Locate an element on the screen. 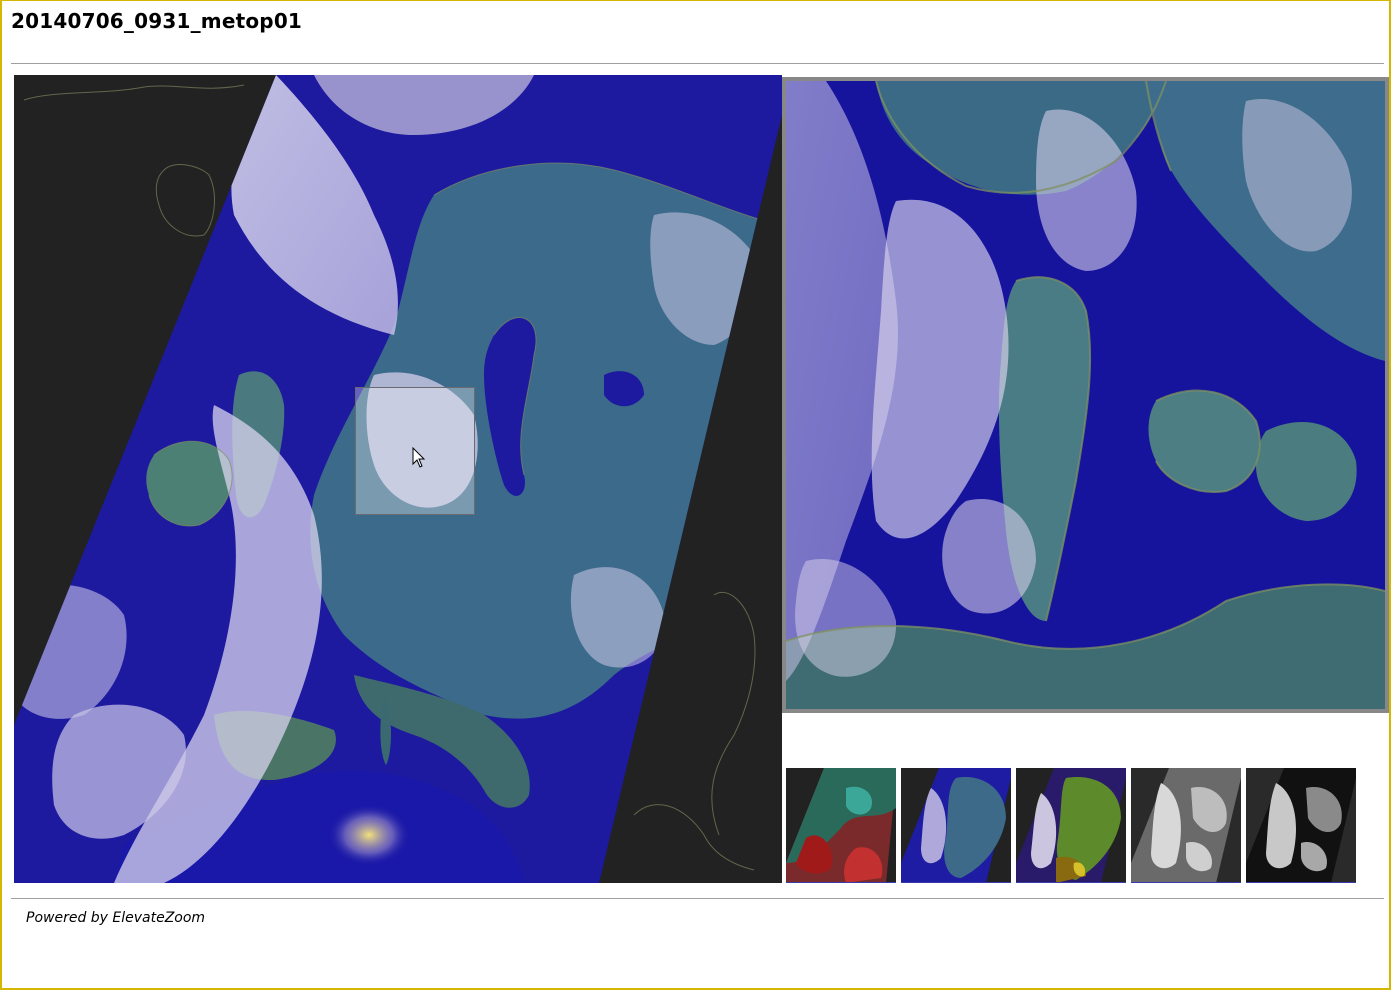 The height and width of the screenshot is (991, 1391). mouse-pointer-icon is located at coordinates (419, 457).